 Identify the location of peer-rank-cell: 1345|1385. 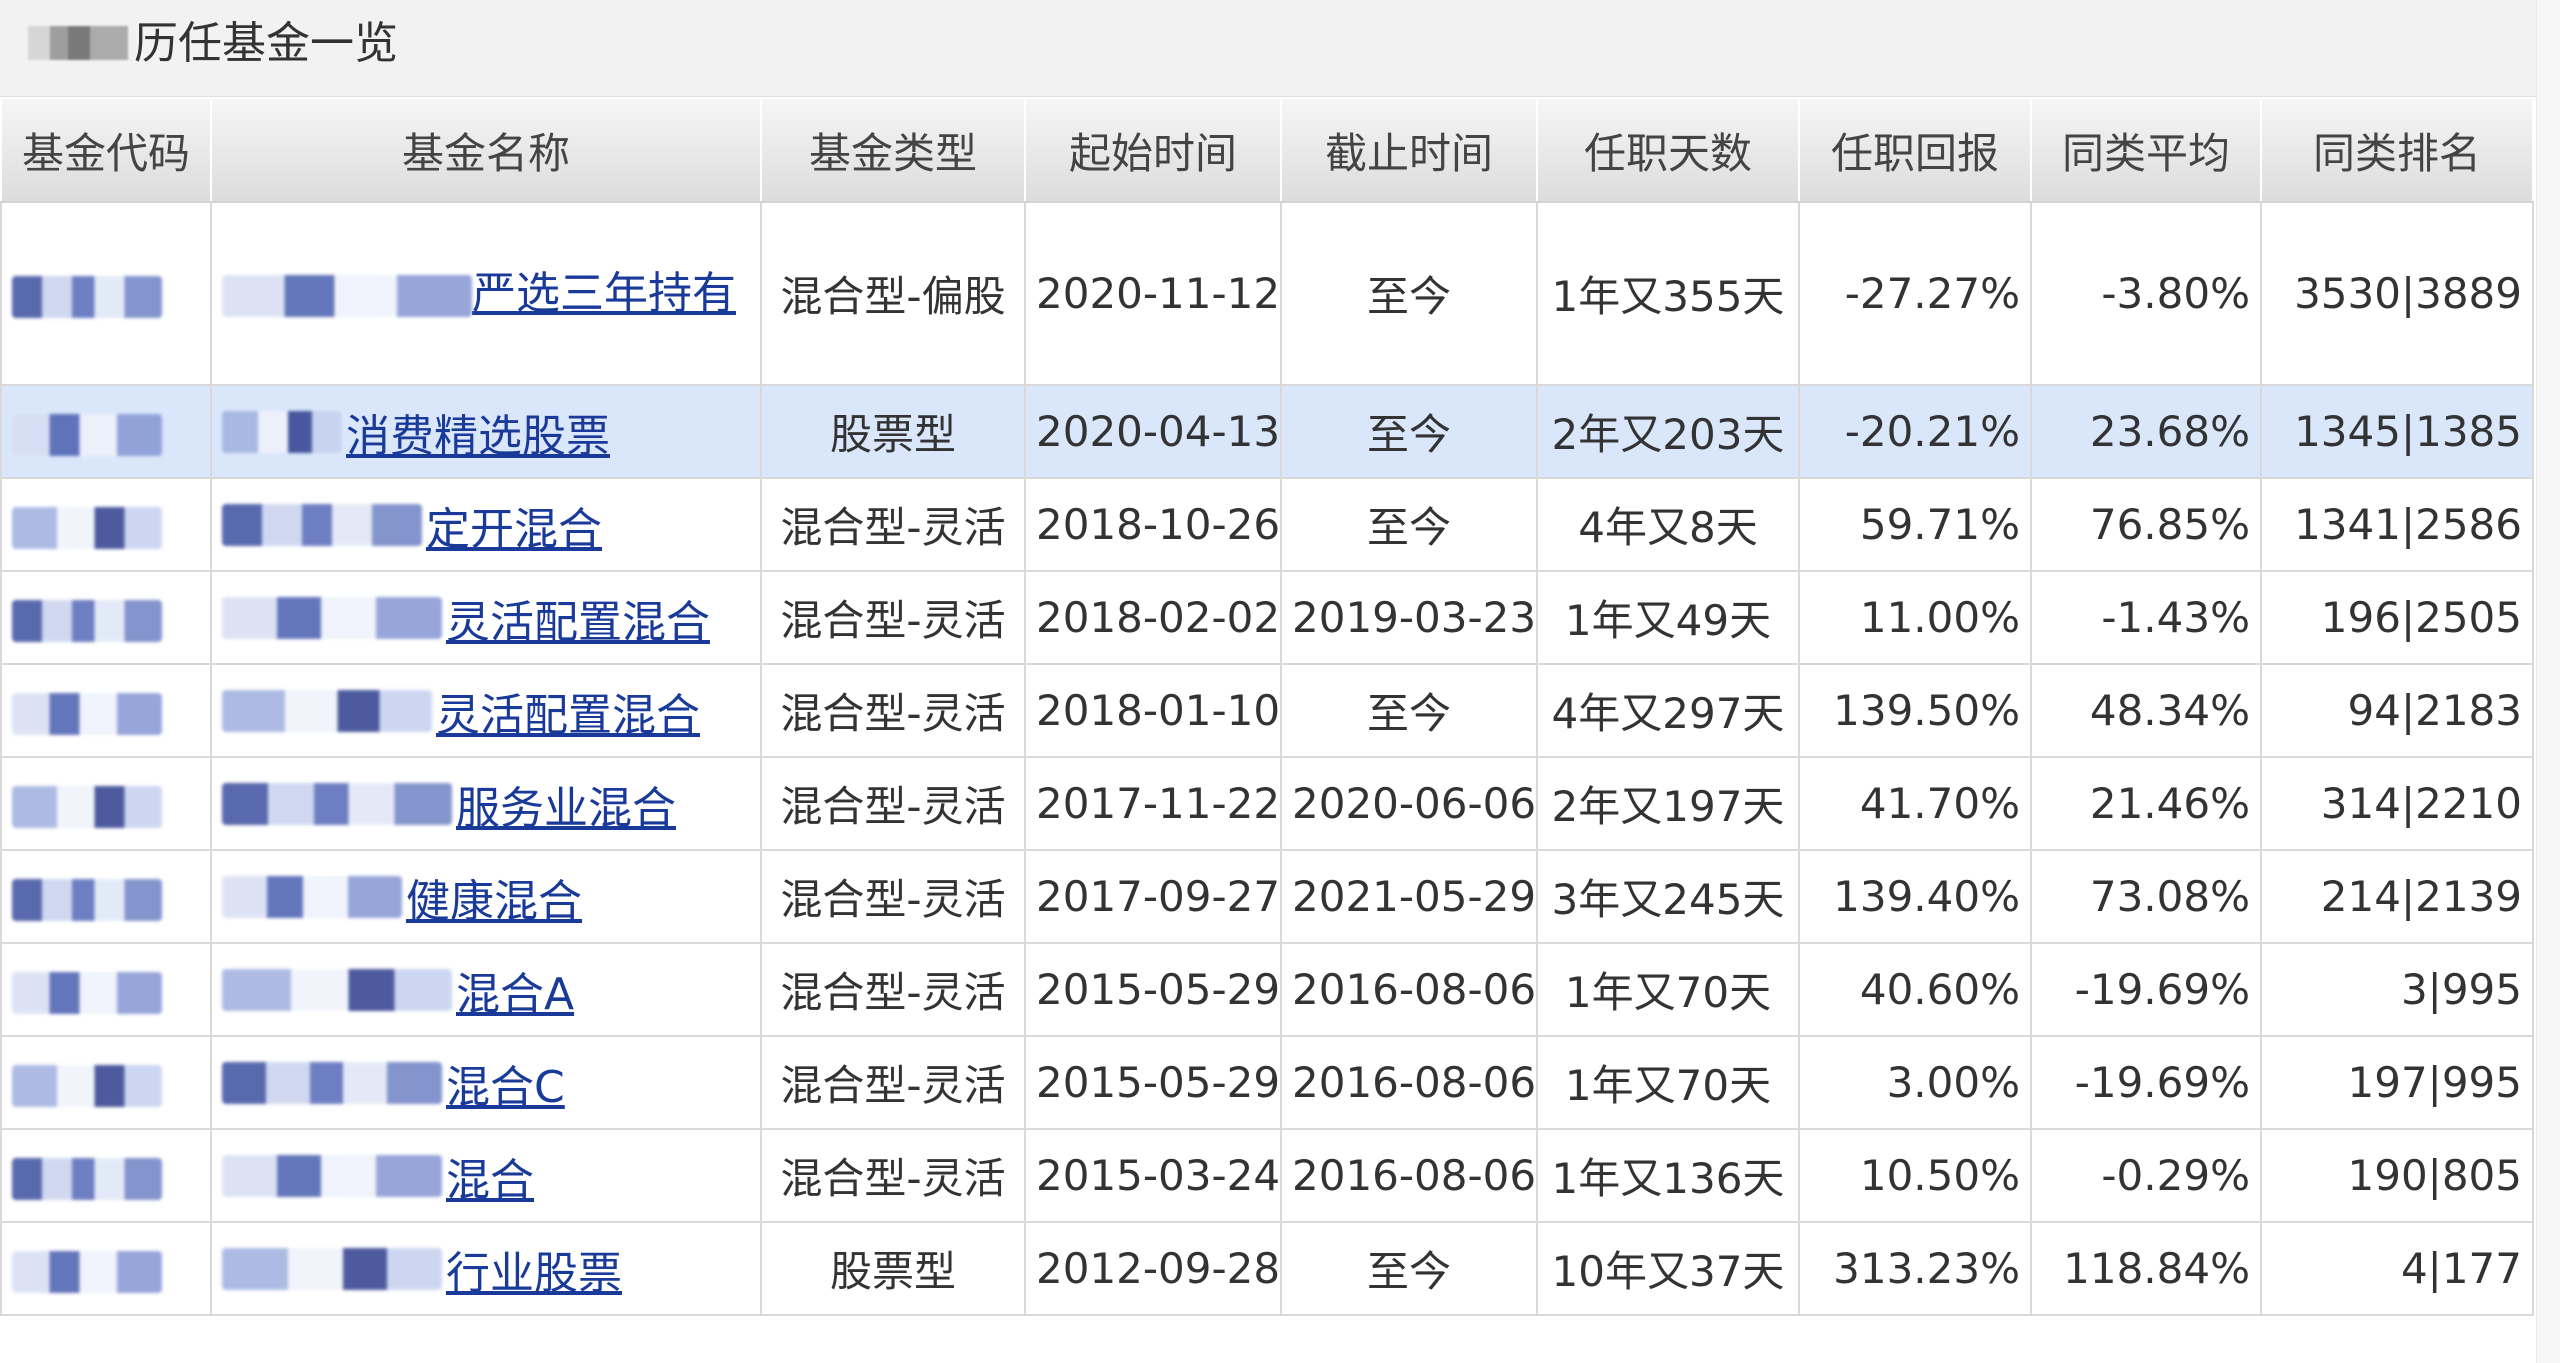
(2397, 431).